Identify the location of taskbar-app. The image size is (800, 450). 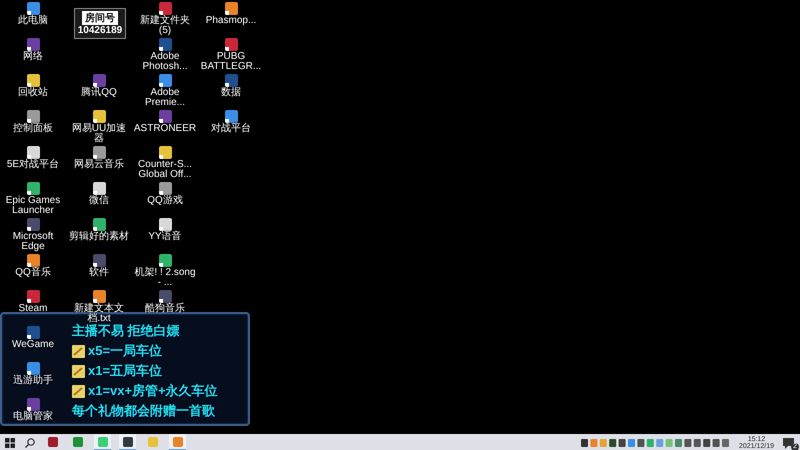
(127, 442).